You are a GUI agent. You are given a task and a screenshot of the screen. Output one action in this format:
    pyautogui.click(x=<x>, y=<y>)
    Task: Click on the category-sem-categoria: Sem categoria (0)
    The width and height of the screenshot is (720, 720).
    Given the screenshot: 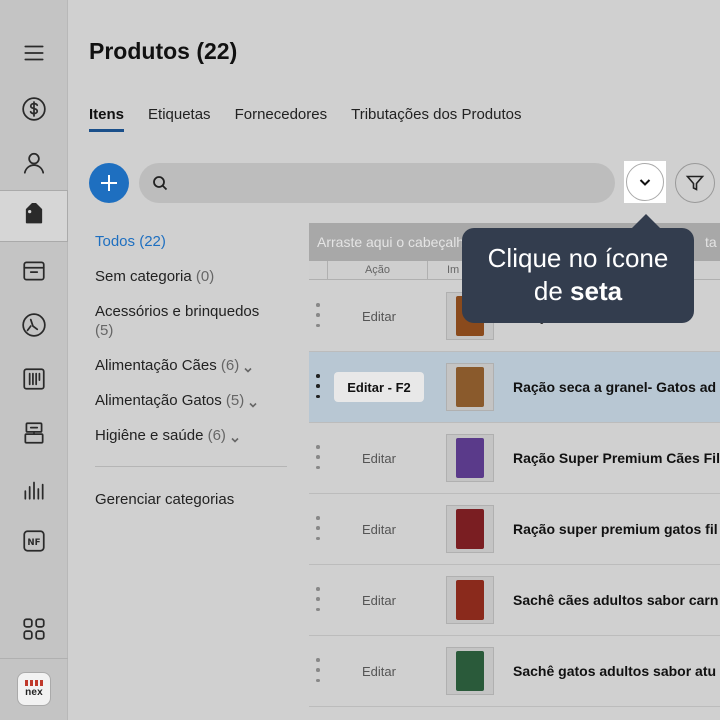 What is the action you would take?
    pyautogui.click(x=195, y=276)
    